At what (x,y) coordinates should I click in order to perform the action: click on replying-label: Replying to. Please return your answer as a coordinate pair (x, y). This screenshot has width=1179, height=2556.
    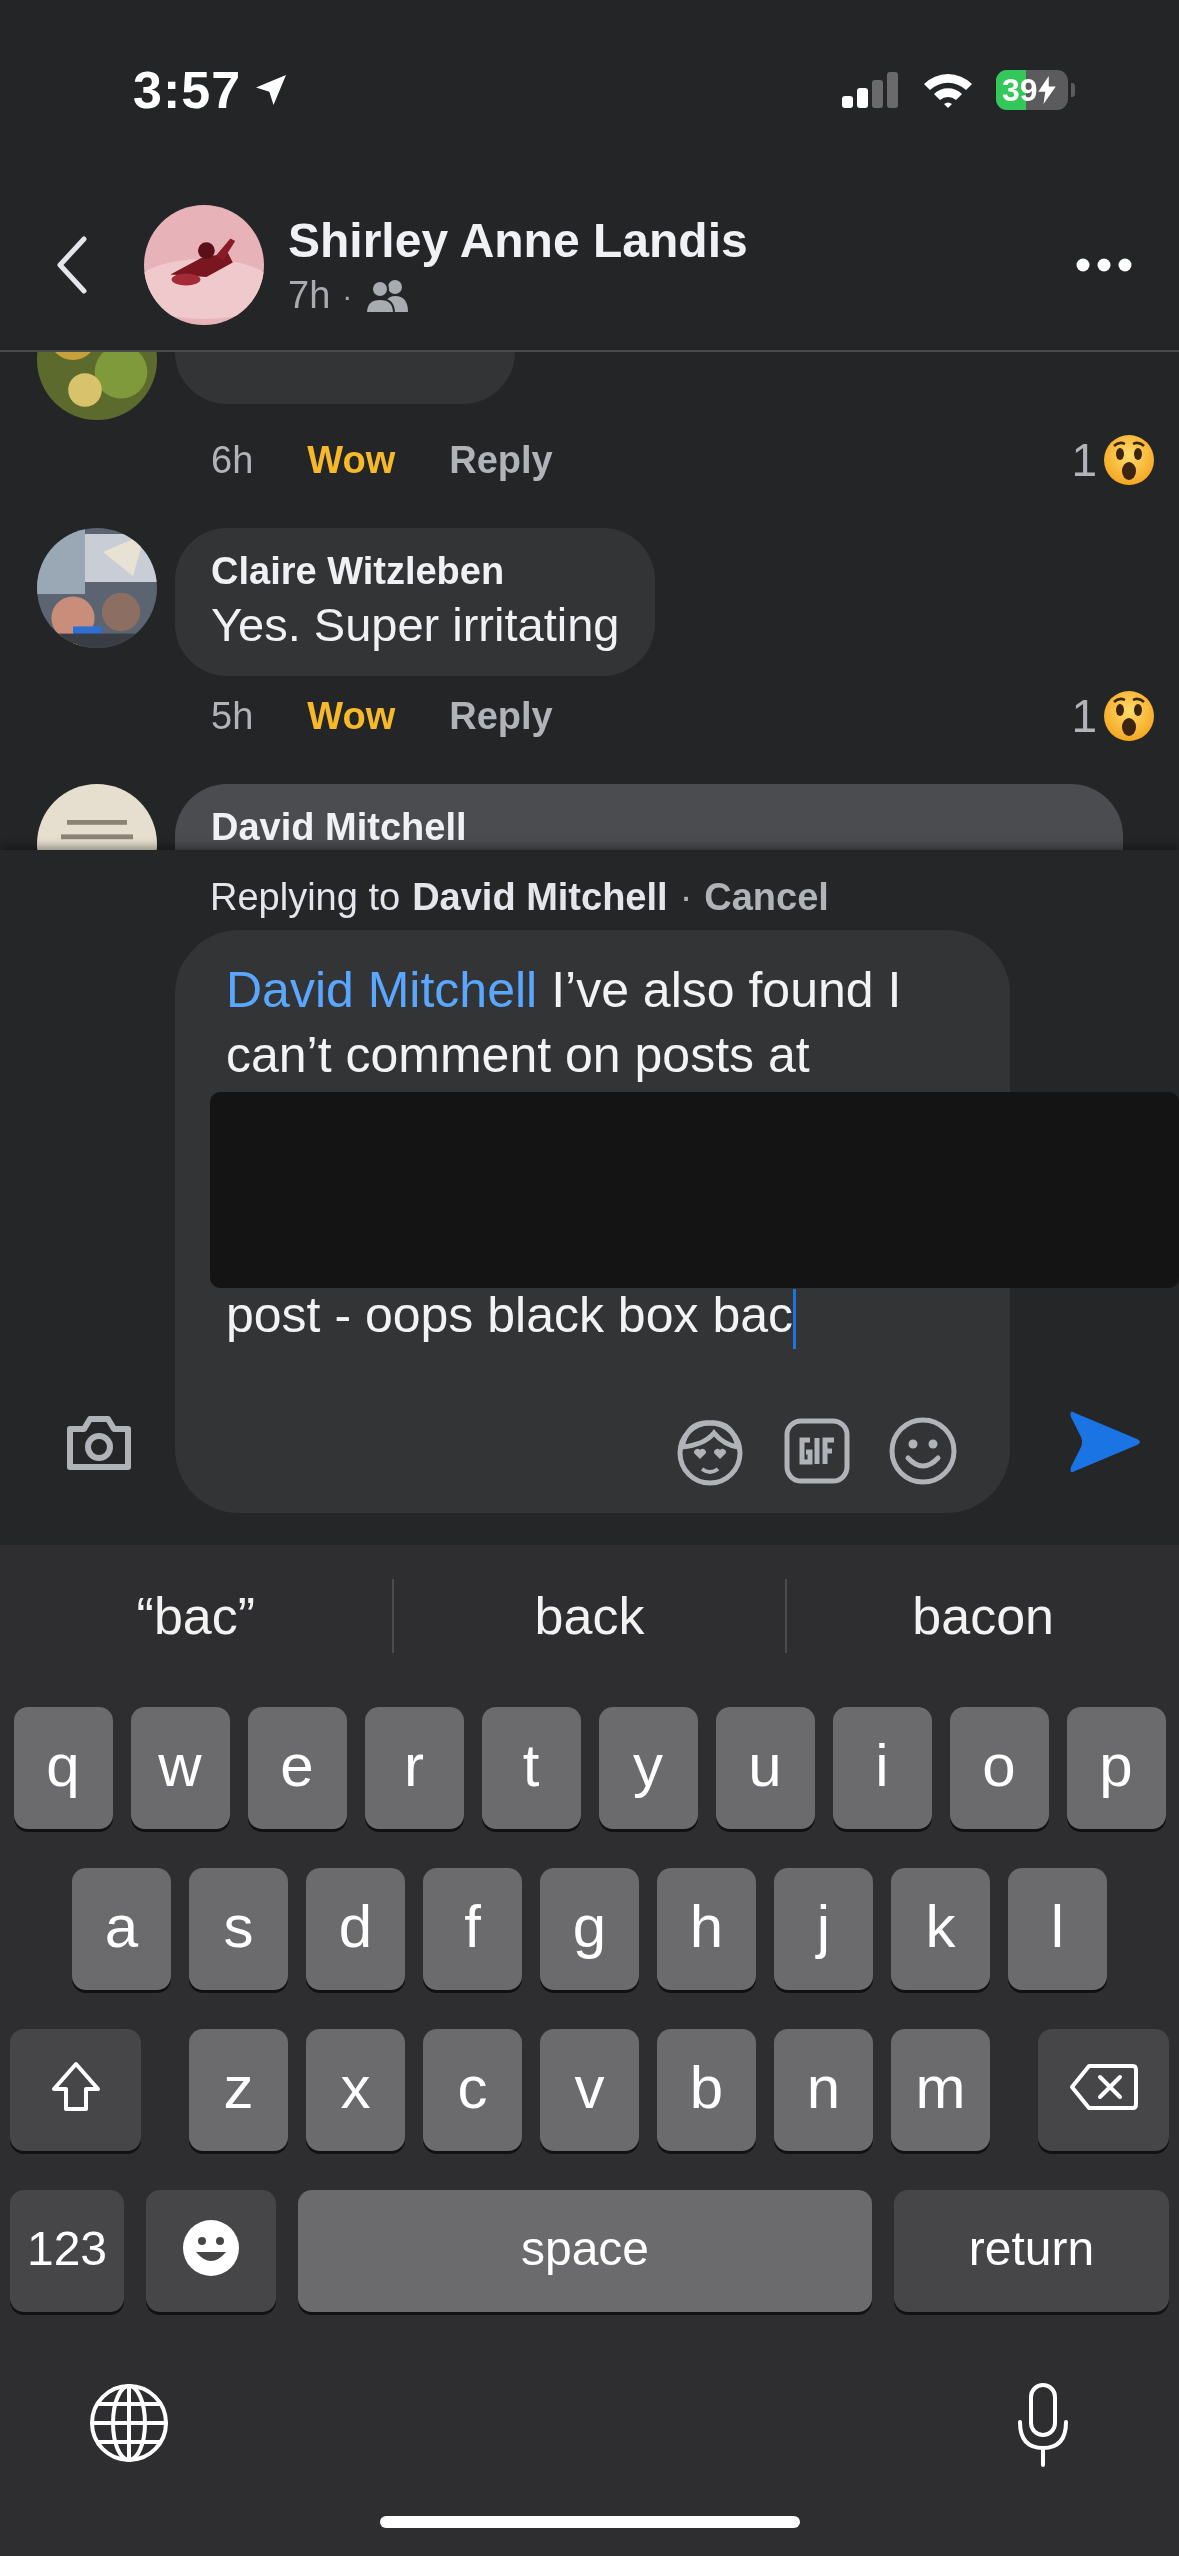
    Looking at the image, I should click on (305, 897).